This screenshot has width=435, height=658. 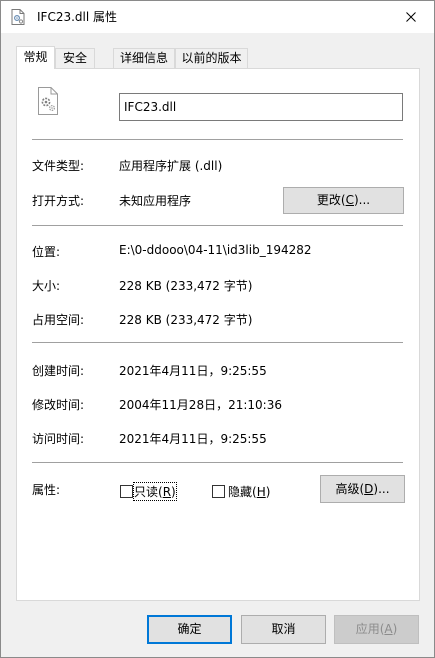 I want to click on tab-security: 安全, so click(x=75, y=58).